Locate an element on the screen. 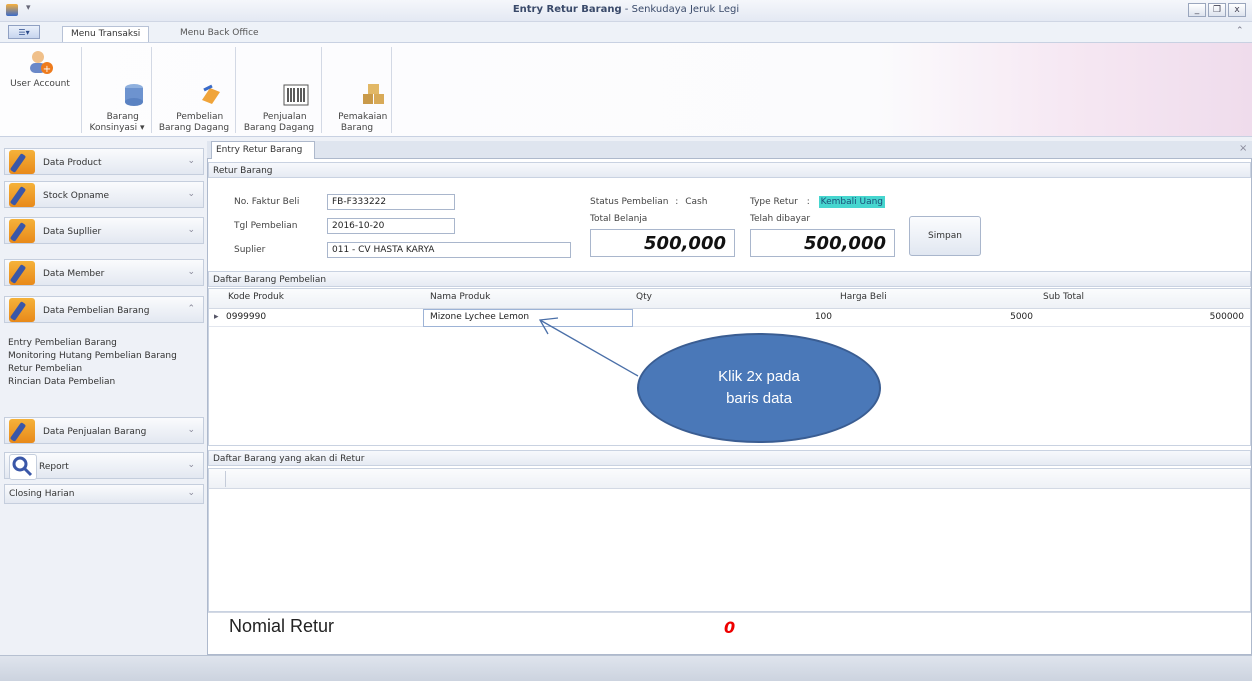  nav-data-member: Data Member ⌄ is located at coordinates (104, 272).